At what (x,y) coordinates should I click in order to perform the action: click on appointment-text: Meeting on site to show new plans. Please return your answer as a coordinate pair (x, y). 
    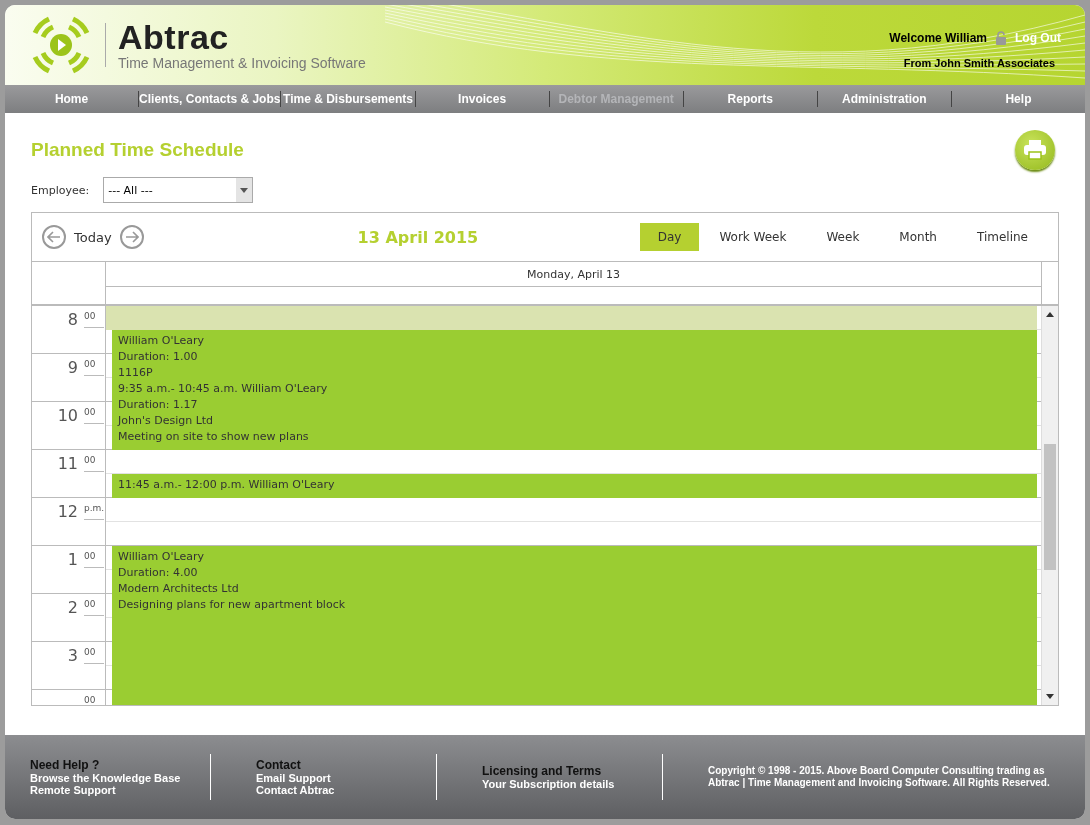
    Looking at the image, I should click on (214, 437).